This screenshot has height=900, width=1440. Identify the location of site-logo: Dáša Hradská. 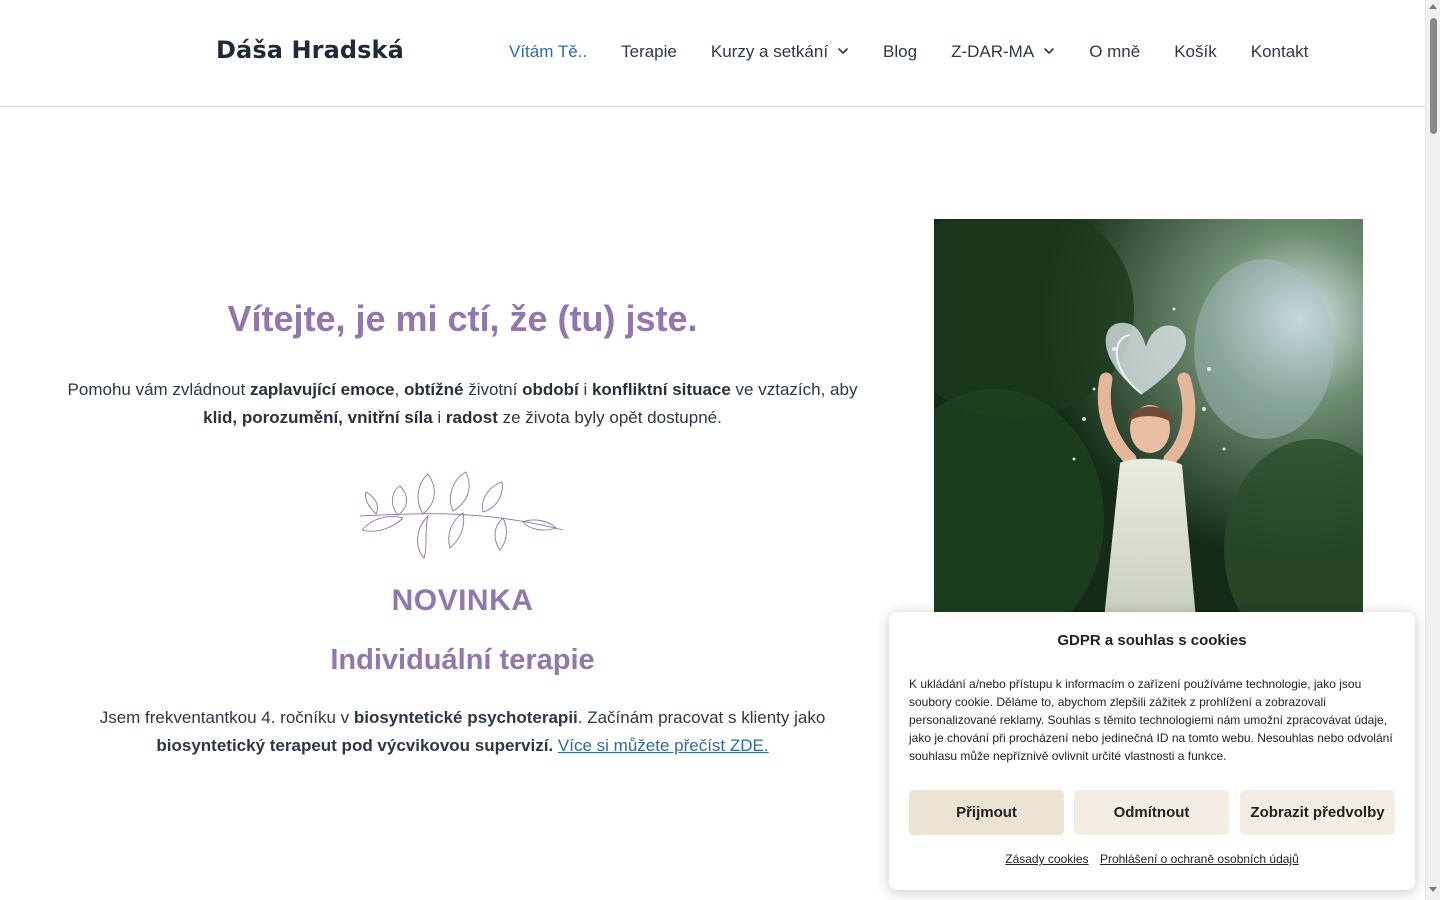
(310, 50).